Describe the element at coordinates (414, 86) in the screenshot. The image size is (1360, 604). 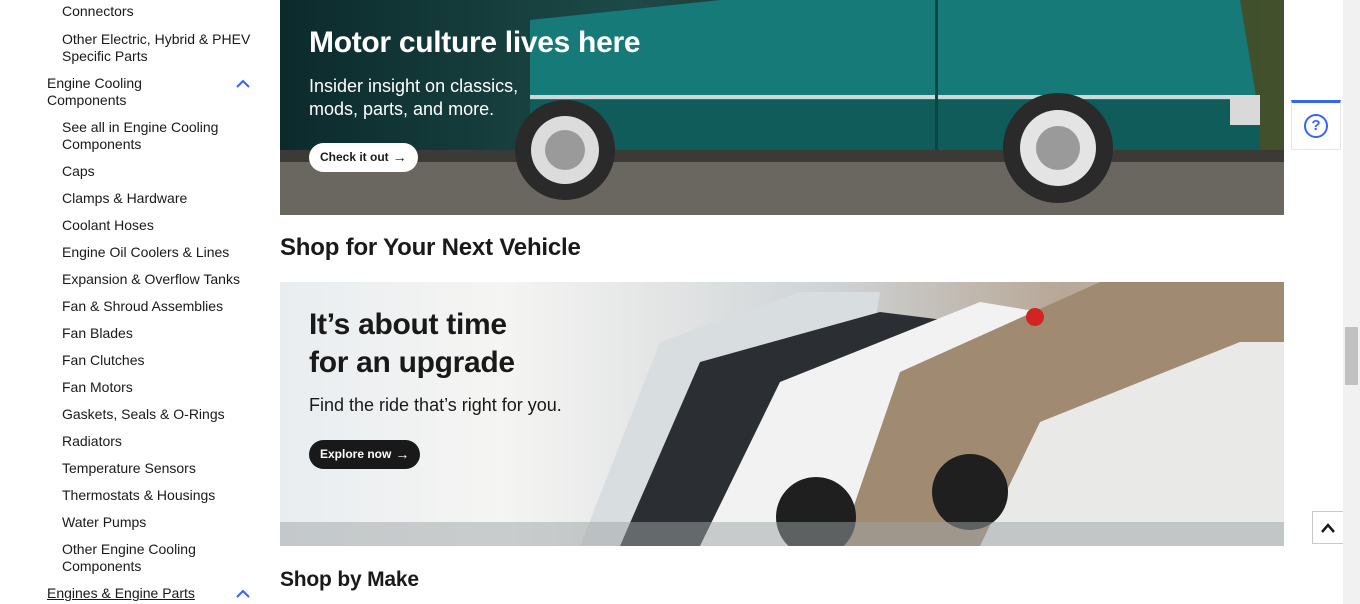
I see `banner-subtitle-1: Insider insight on classics,` at that location.